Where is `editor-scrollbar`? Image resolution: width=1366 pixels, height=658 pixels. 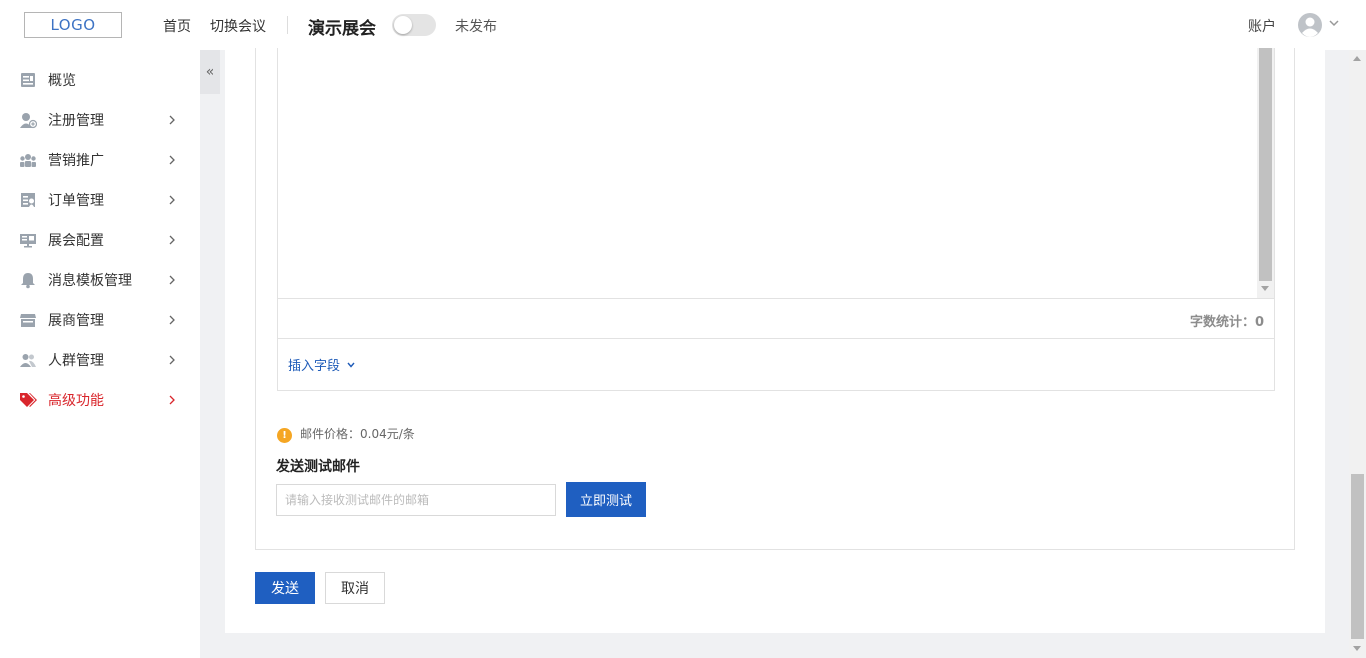
editor-scrollbar is located at coordinates (1265, 173).